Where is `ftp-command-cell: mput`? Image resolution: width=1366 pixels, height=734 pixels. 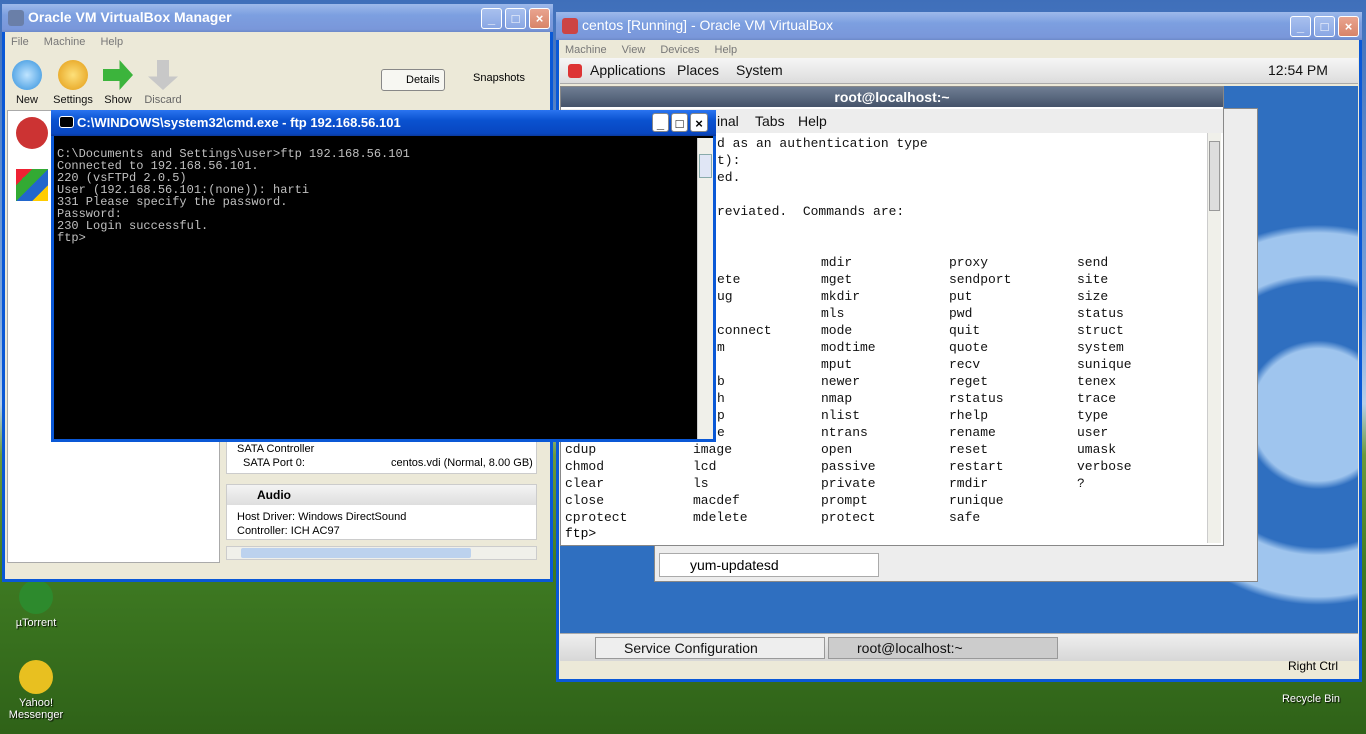
ftp-command-cell: mput is located at coordinates (837, 364).